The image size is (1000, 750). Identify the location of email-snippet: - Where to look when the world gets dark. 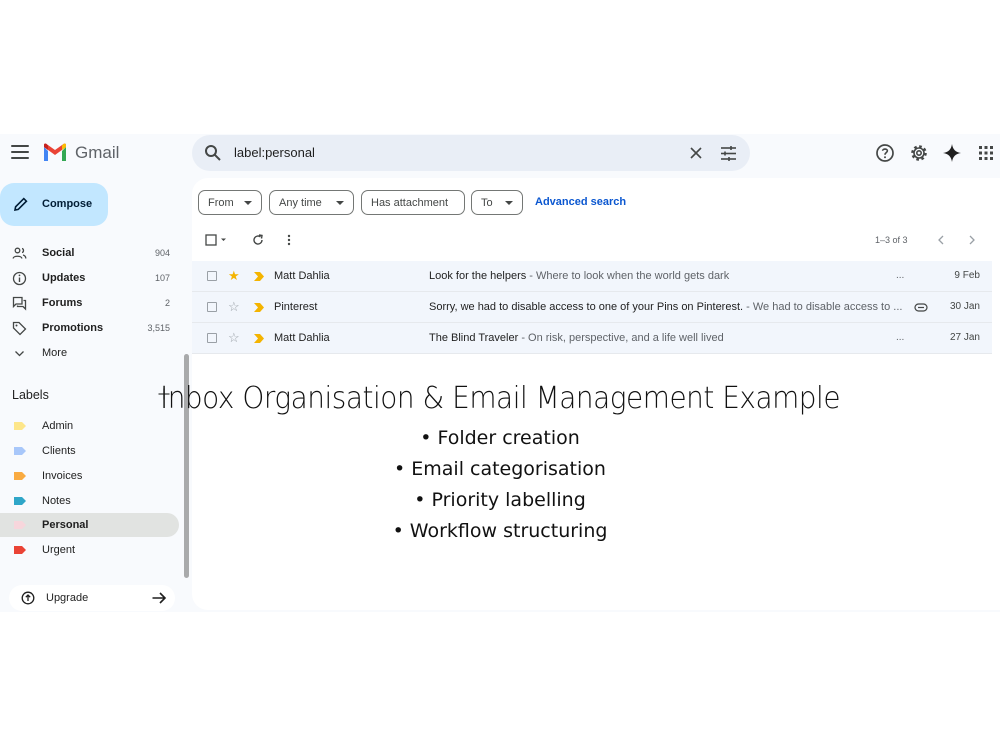
(628, 276).